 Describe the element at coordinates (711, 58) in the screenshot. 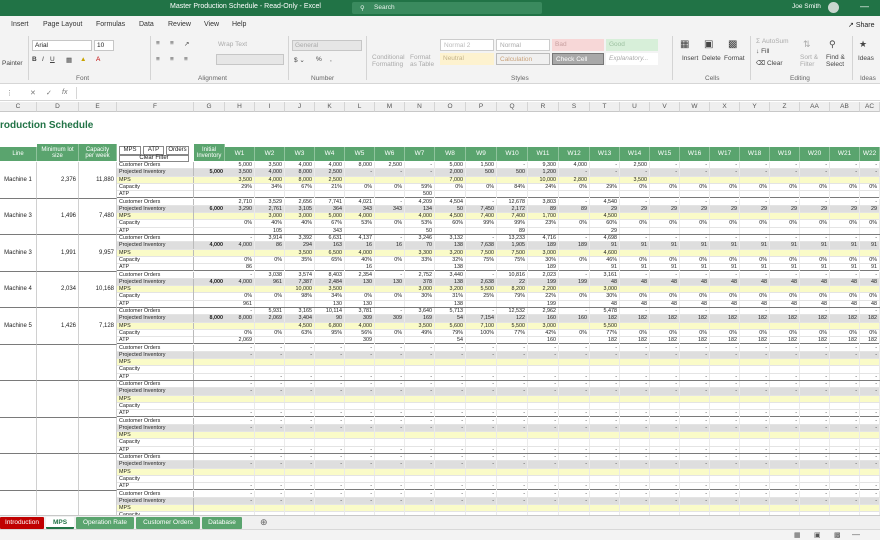

I see `delete-cells-button: Delete` at that location.